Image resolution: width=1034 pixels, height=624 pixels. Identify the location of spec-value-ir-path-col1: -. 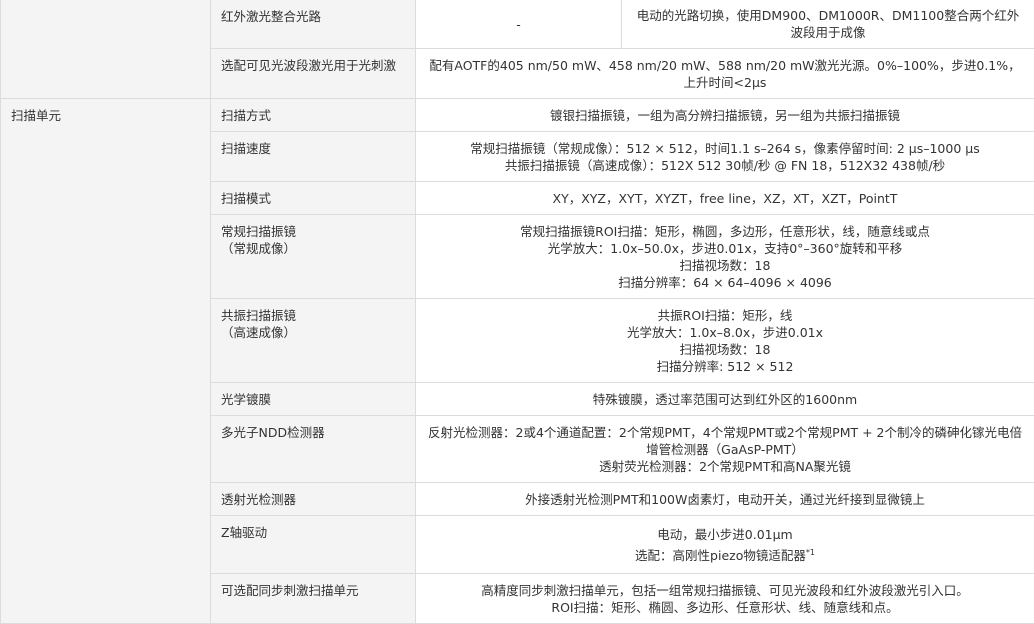
(519, 24).